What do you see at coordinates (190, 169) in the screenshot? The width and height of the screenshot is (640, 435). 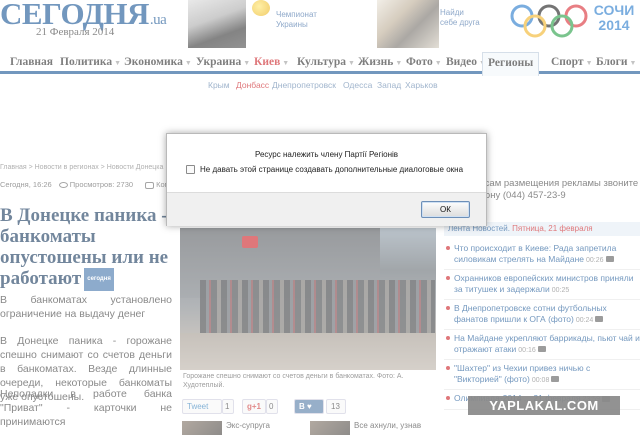 I see `suppress-dialogs-checkbox` at bounding box center [190, 169].